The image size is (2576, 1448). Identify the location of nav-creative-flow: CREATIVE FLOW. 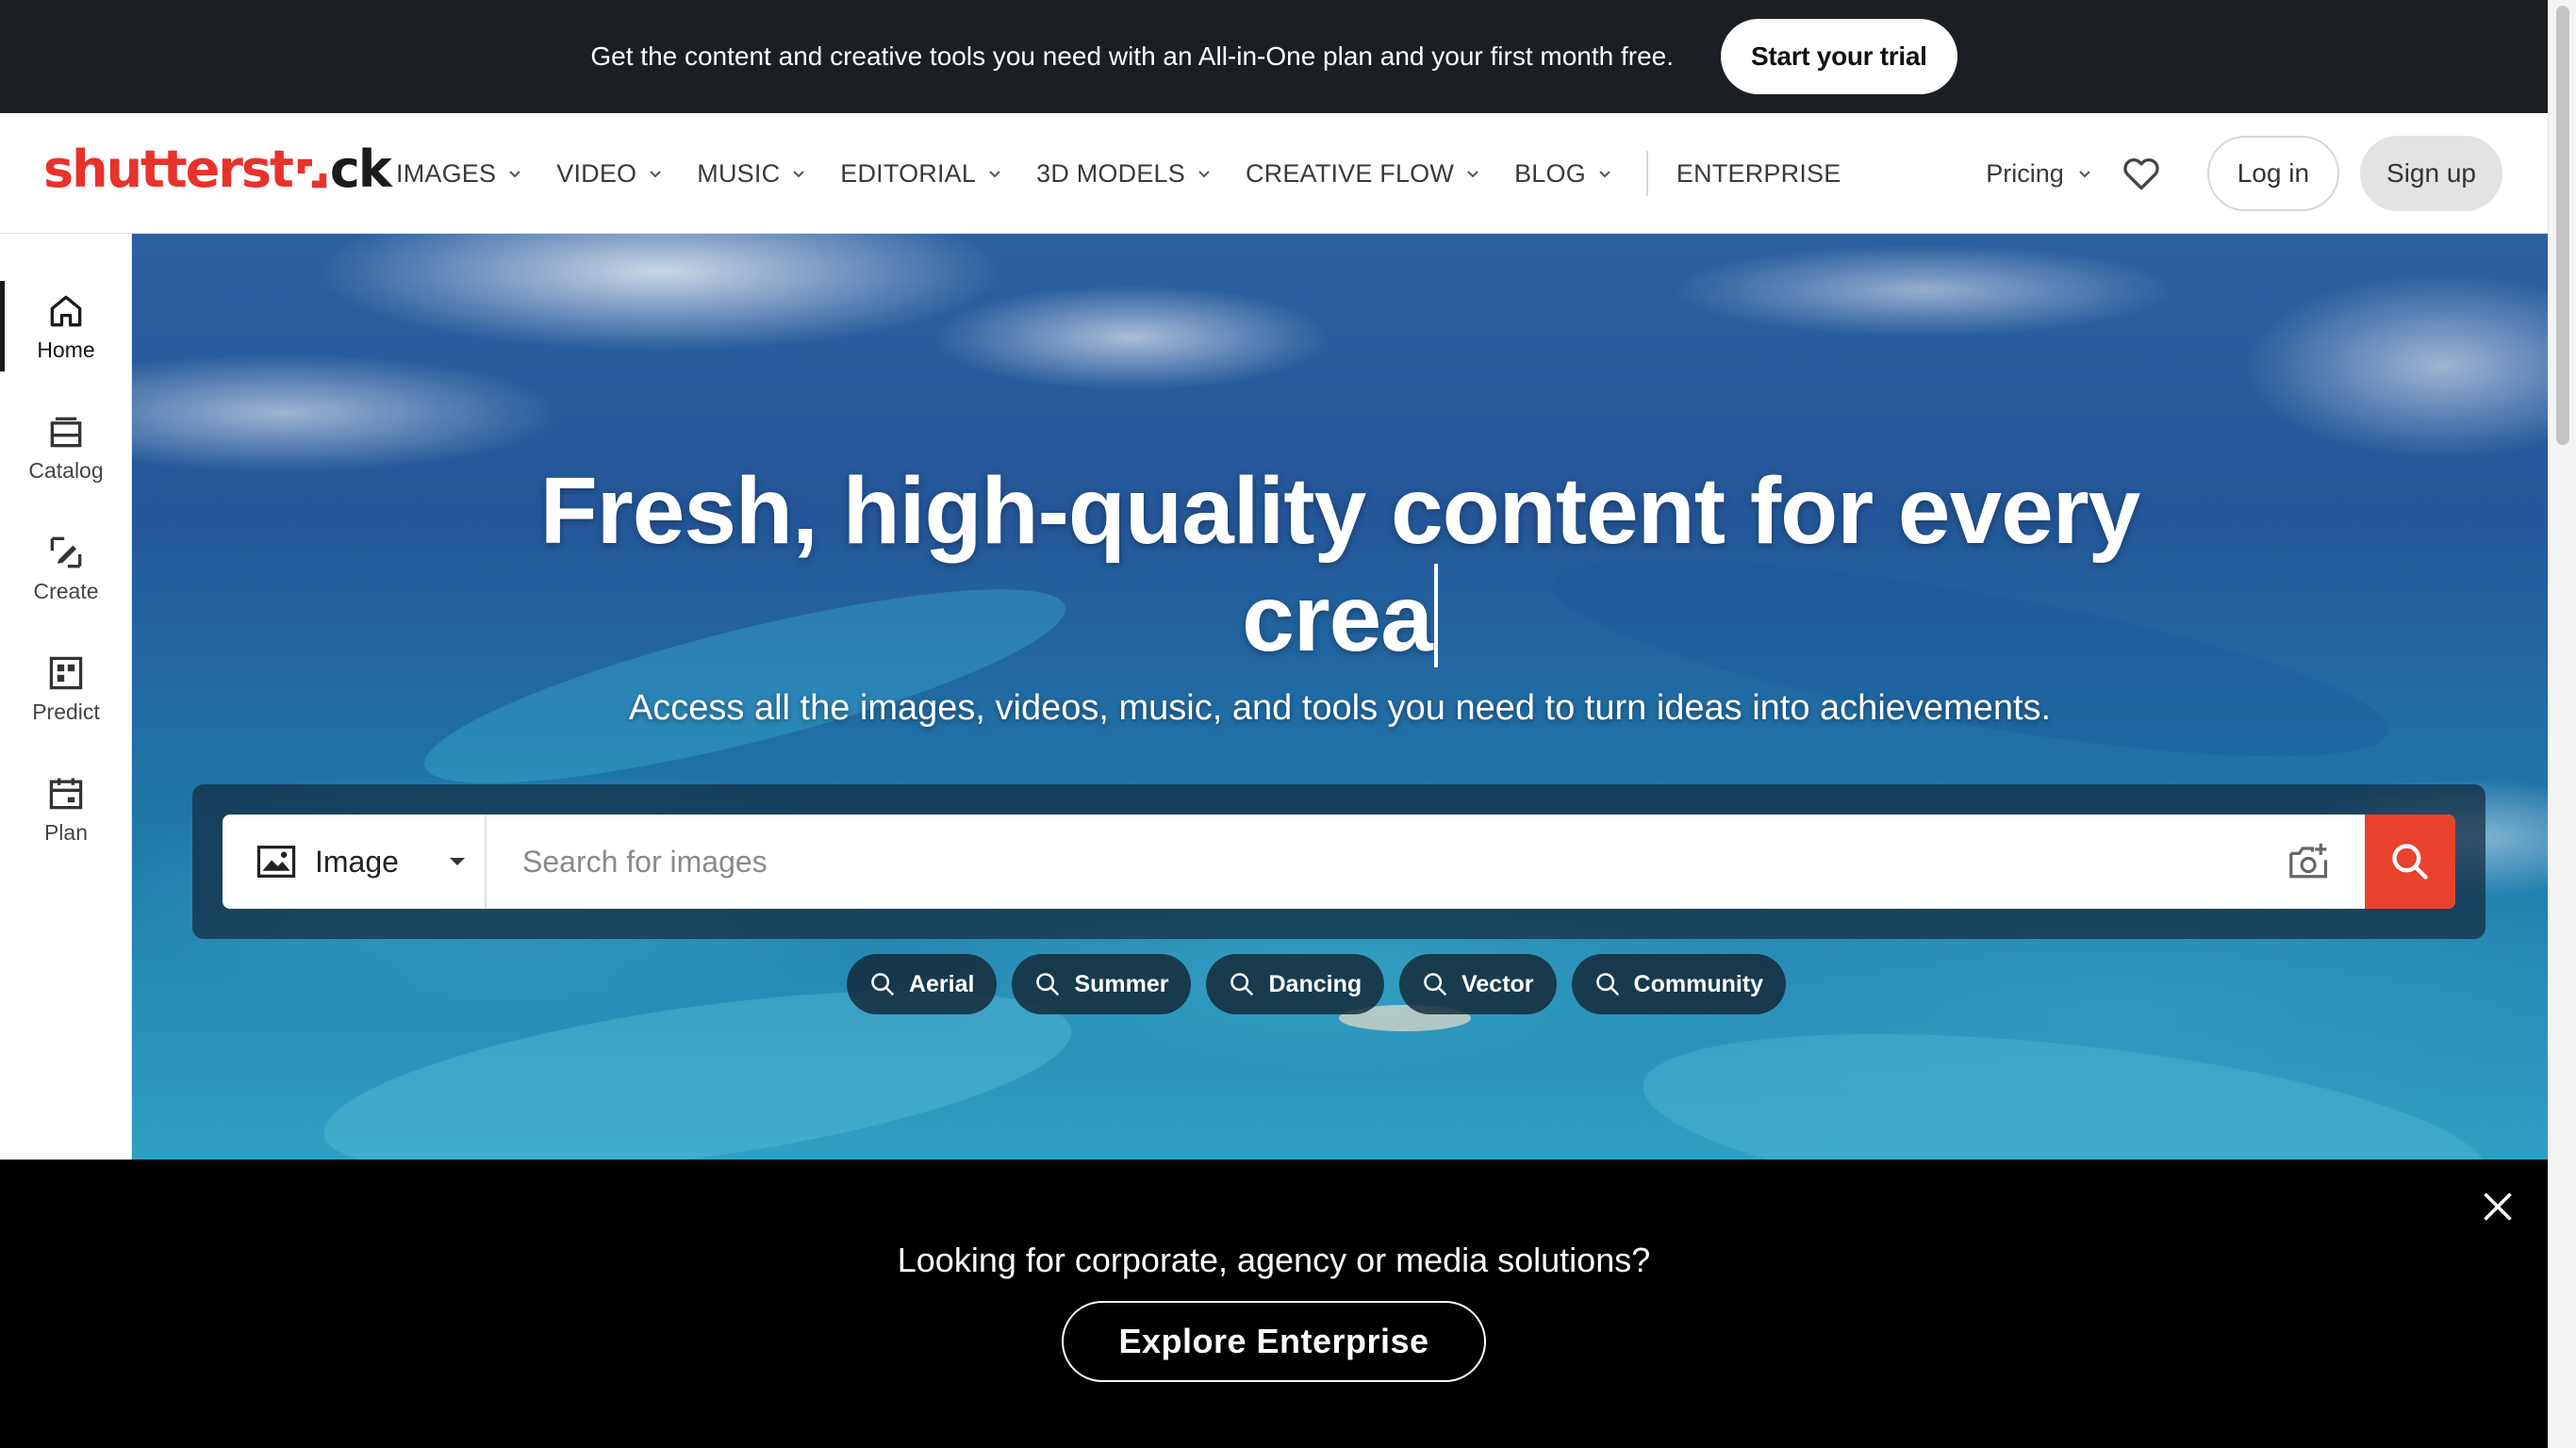
(1363, 174).